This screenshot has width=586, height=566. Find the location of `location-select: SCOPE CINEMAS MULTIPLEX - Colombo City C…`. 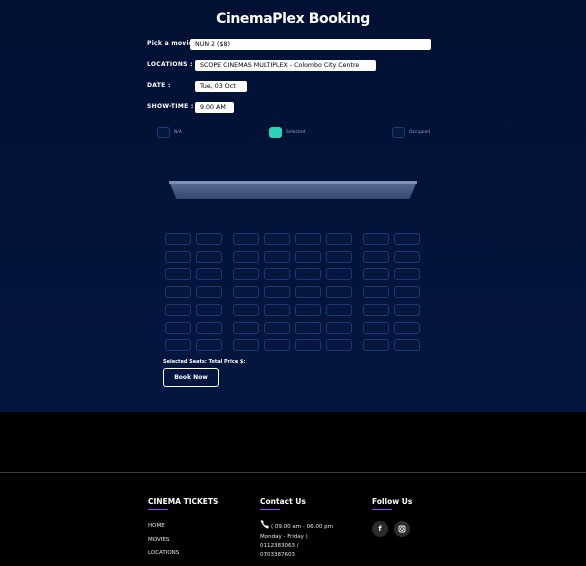

location-select: SCOPE CINEMAS MULTIPLEX - Colombo City C… is located at coordinates (285, 65).